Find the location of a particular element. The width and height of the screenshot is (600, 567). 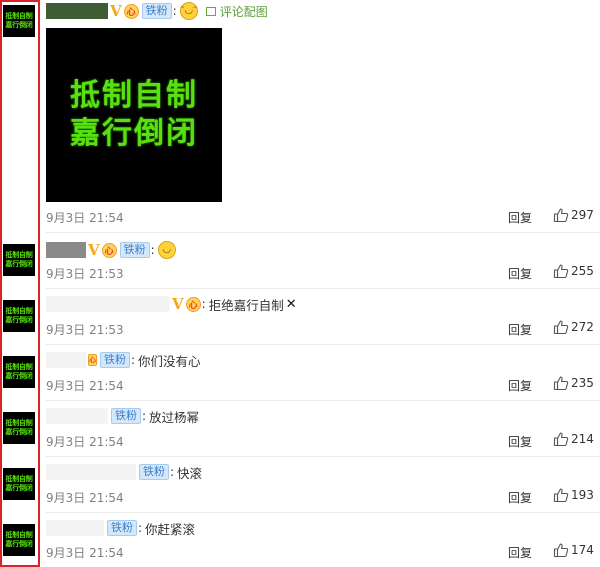

like-button: 297 is located at coordinates (573, 215).